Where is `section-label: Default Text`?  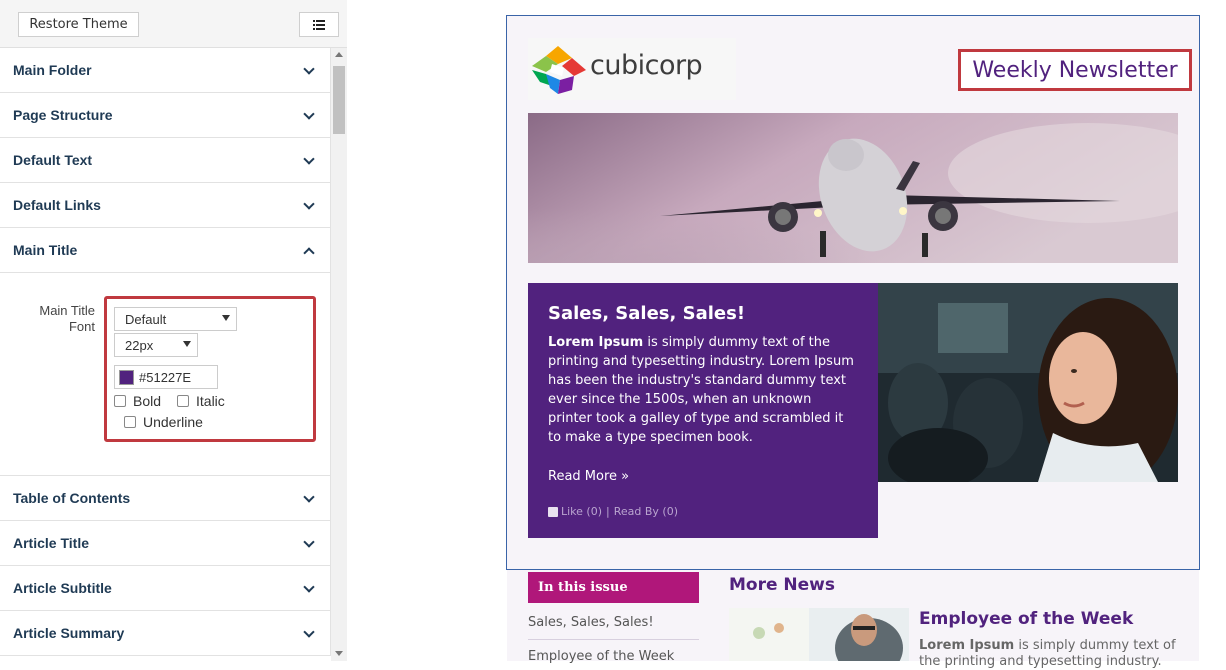
section-label: Default Text is located at coordinates (53, 160).